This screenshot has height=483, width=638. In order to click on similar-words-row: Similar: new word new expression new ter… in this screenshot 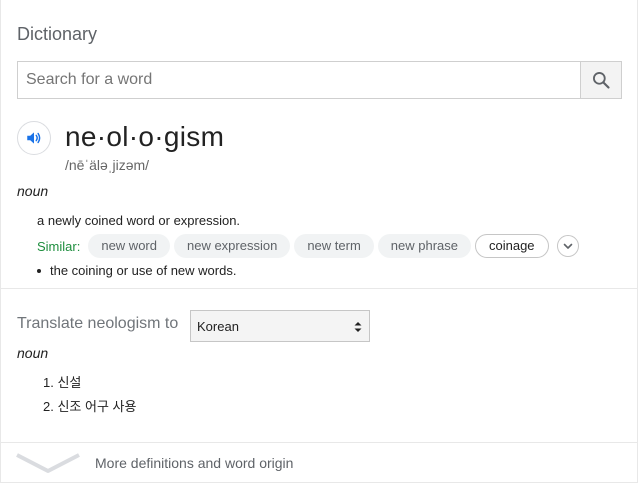, I will do `click(308, 246)`.